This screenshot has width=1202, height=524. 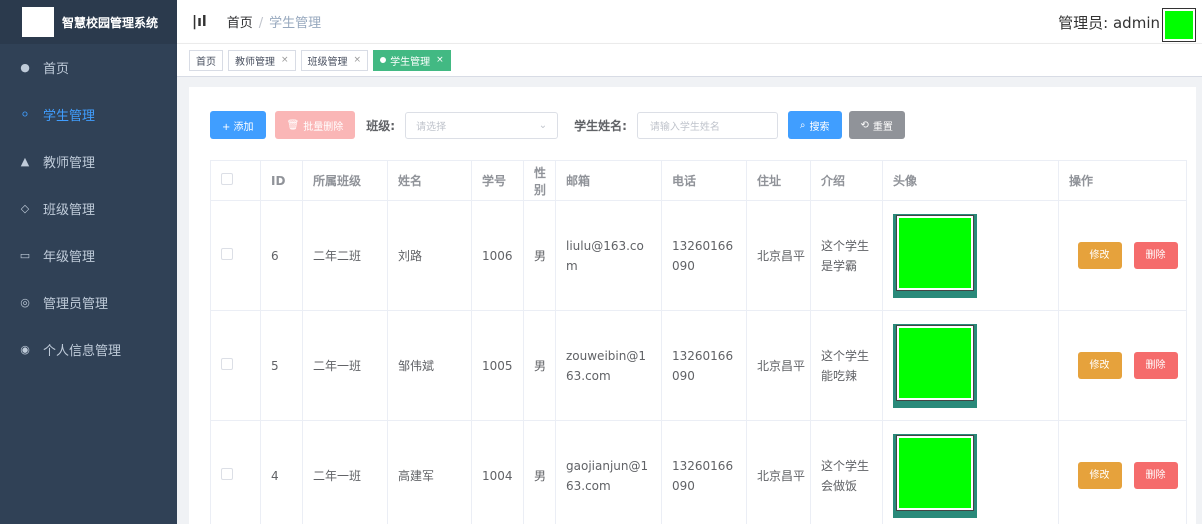 What do you see at coordinates (608, 472) in the screenshot?
I see `cell-email: gaojianjun@163.com` at bounding box center [608, 472].